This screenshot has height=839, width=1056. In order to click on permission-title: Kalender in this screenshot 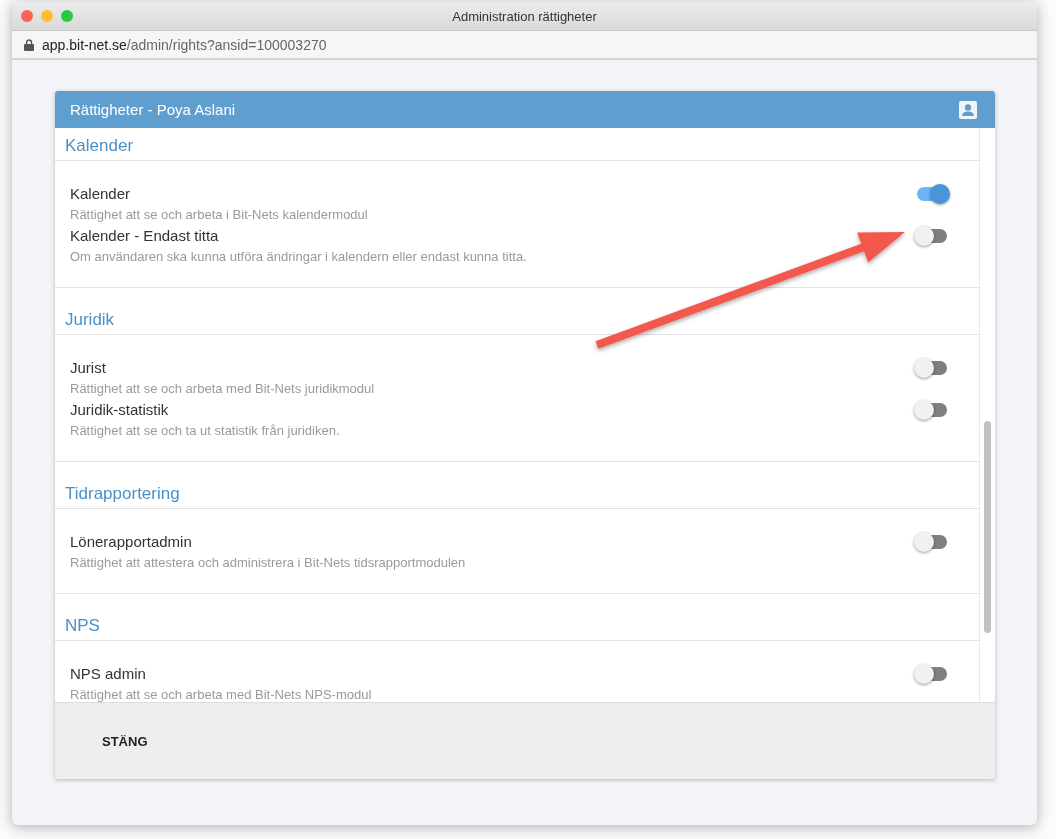, I will do `click(101, 194)`.